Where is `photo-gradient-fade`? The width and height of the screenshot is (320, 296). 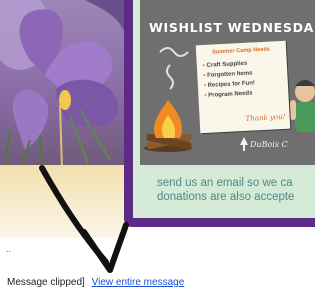
photo-gradient-fade is located at coordinates (64, 201).